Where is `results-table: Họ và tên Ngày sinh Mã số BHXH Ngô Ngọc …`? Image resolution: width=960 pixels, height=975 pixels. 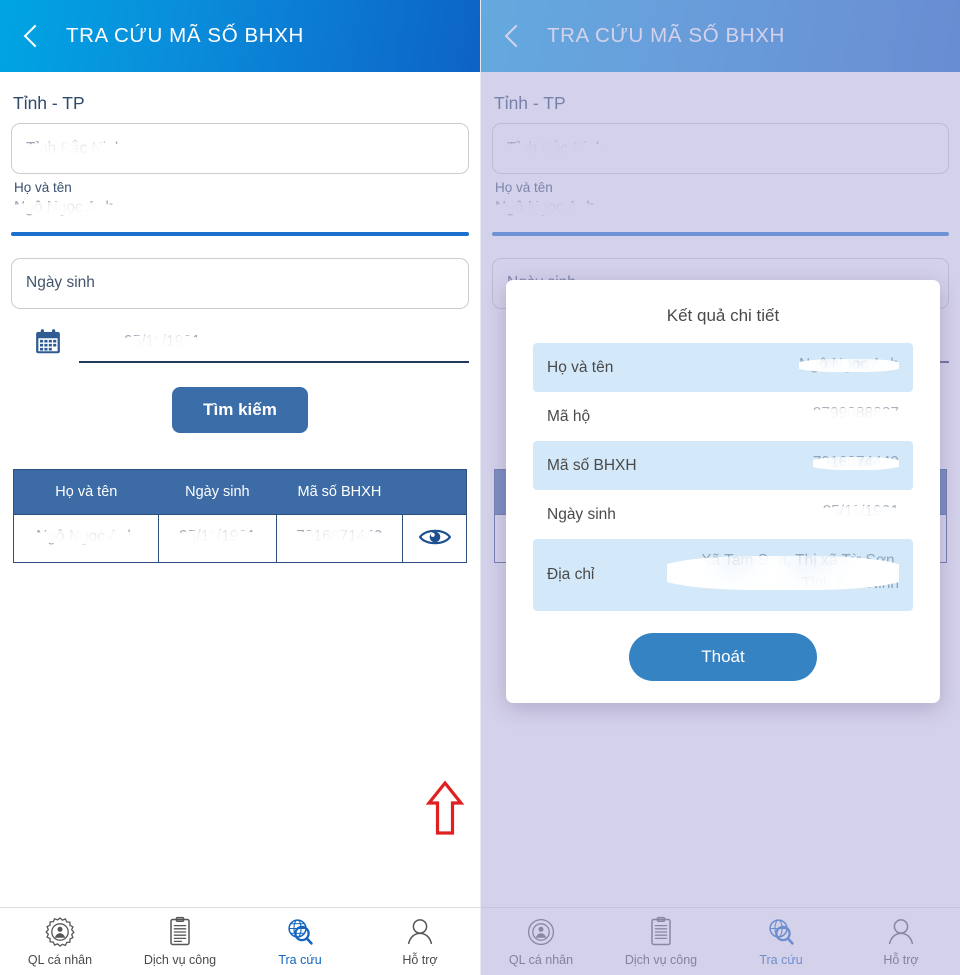
results-table: Họ và tên Ngày sinh Mã số BHXH Ngô Ngọc … is located at coordinates (240, 515).